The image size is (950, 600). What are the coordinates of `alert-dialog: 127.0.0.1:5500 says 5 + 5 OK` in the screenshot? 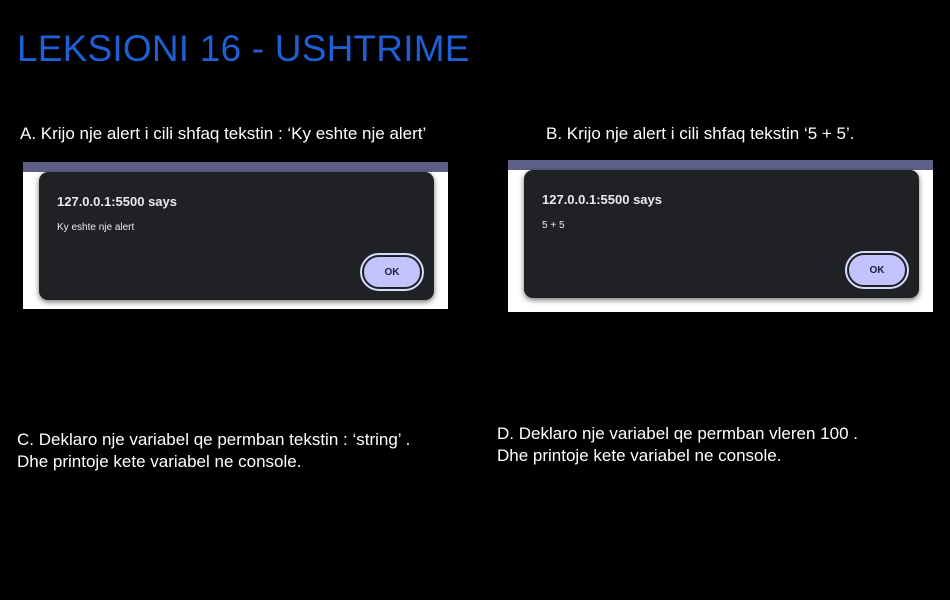 It's located at (721, 234).